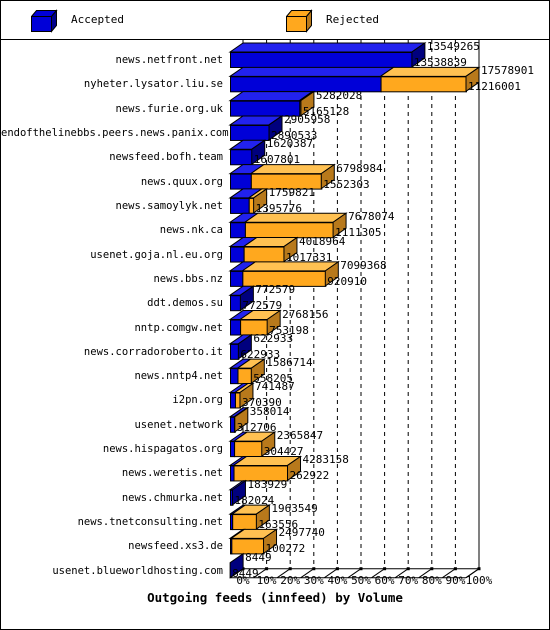 Image resolution: width=550 pixels, height=630 pixels. Describe the element at coordinates (254, 500) in the screenshot. I see `accepted-value-label: 182024` at that location.